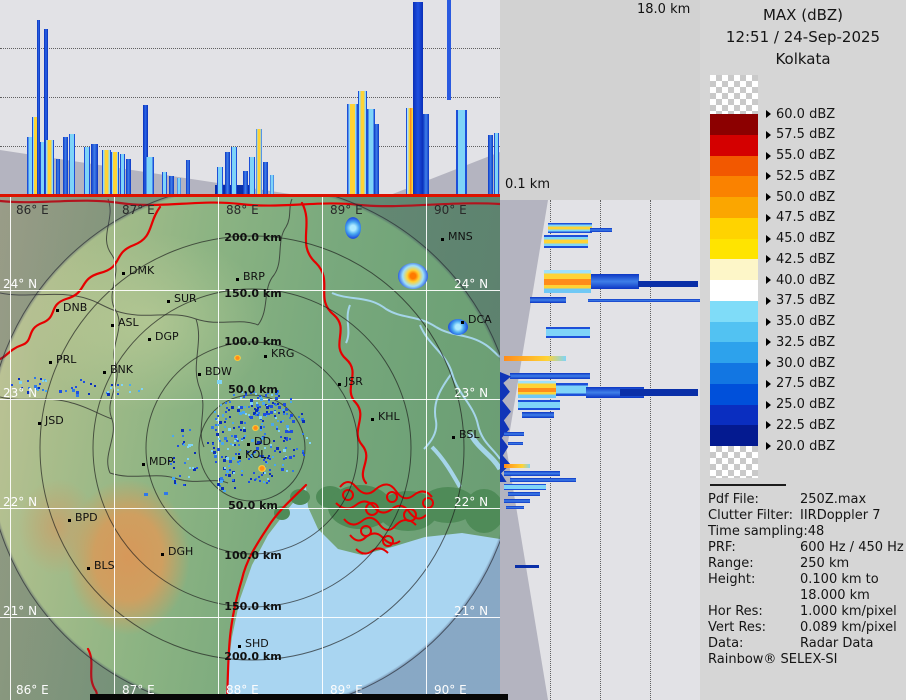 The width and height of the screenshot is (906, 700). What do you see at coordinates (471, 502) in the screenshot?
I see `latitude-label: 22° N` at bounding box center [471, 502].